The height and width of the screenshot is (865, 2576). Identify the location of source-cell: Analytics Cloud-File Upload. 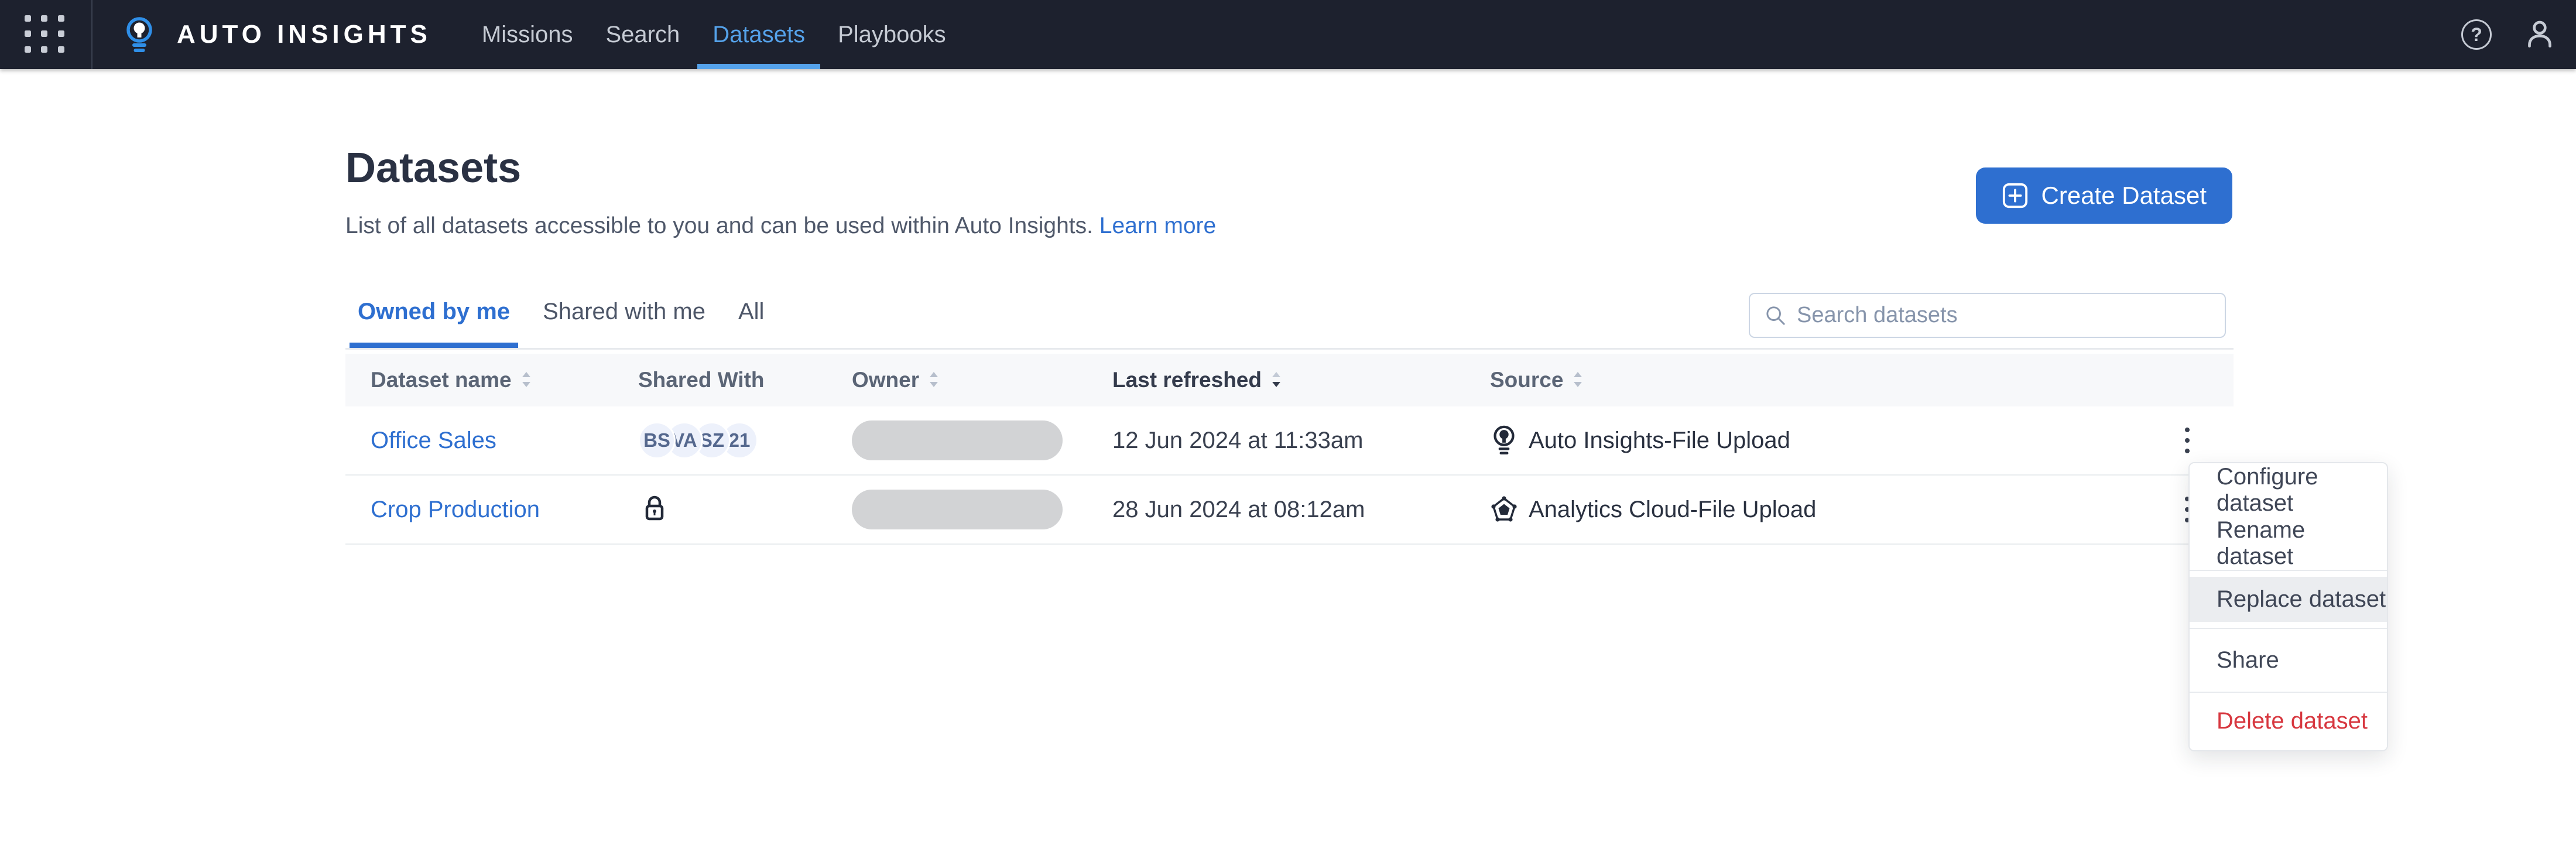
(1828, 509).